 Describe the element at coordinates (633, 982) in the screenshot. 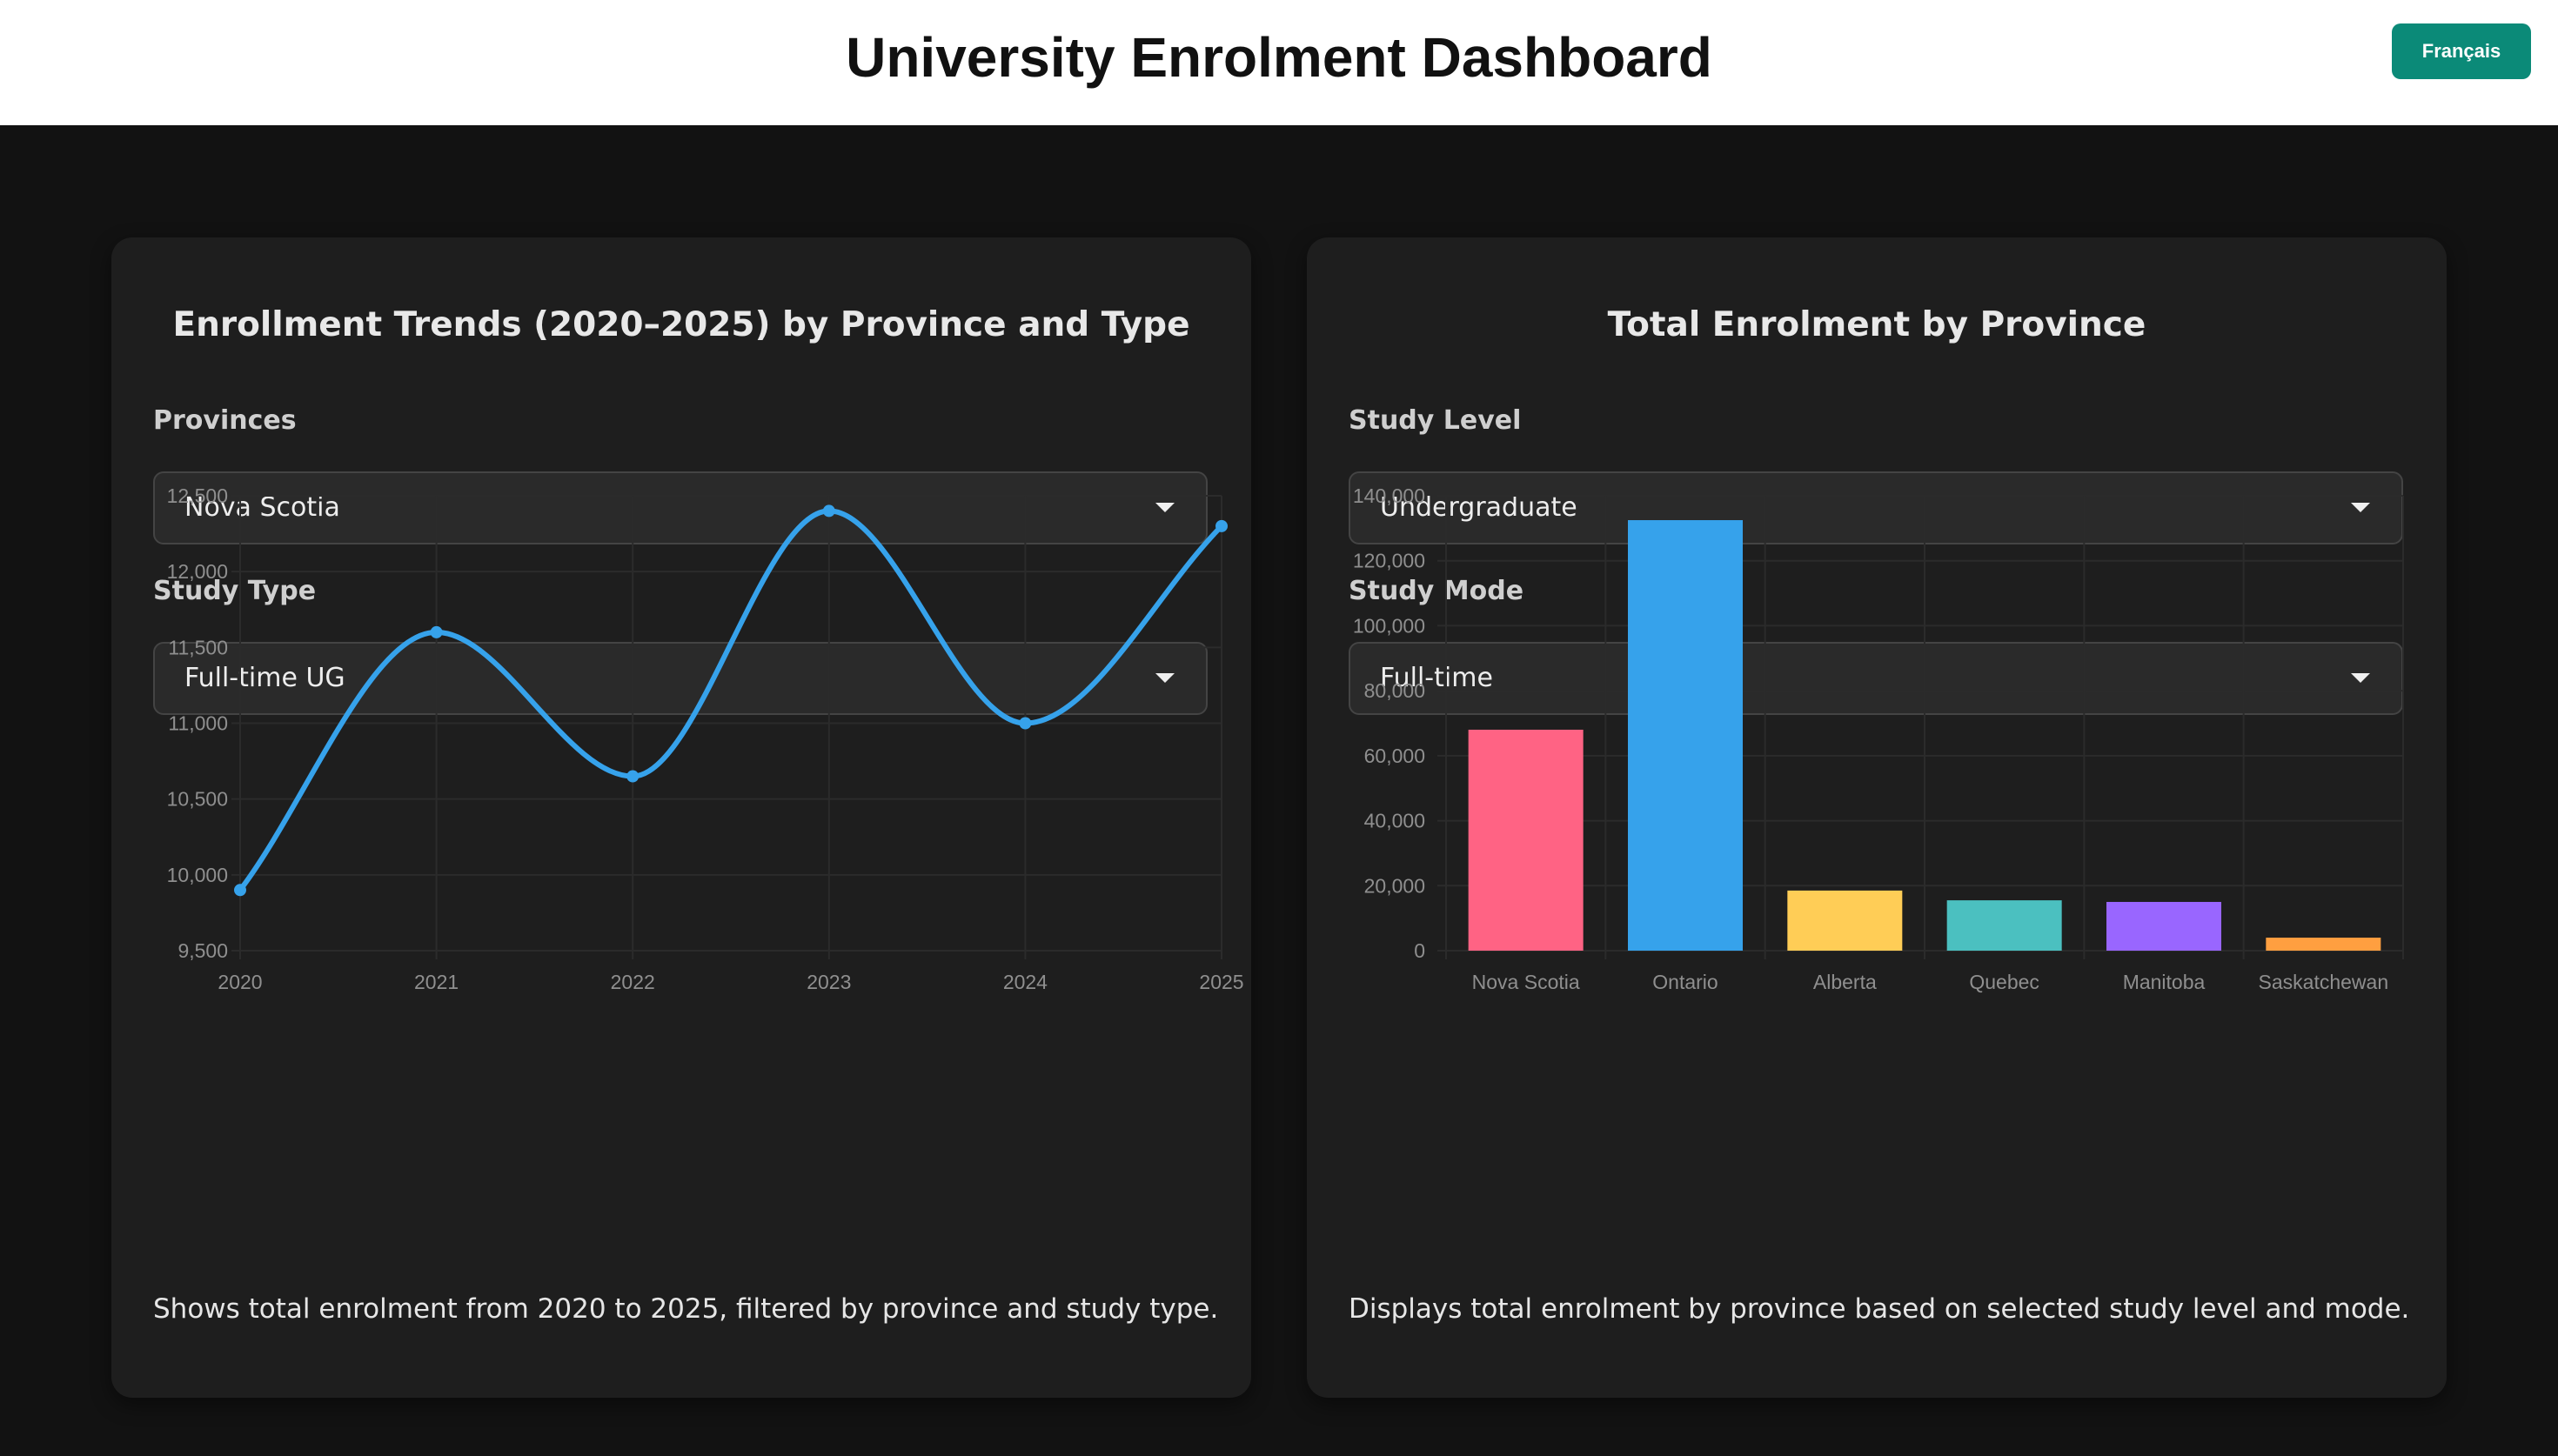

I see `x-tick-label: 2022` at that location.